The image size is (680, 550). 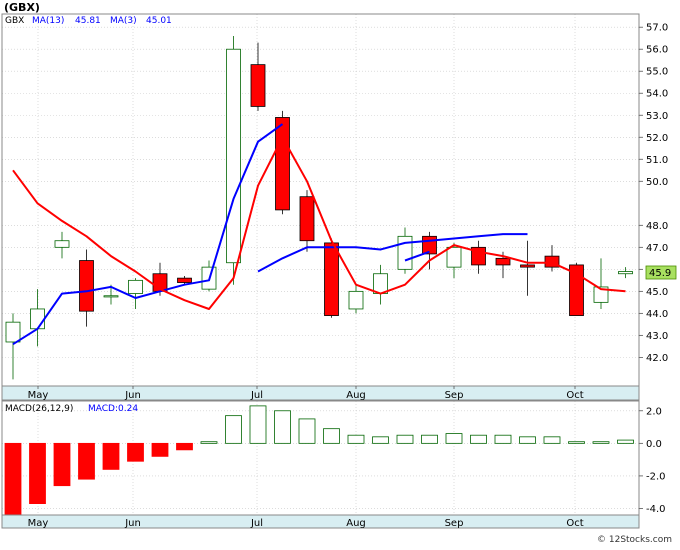 I want to click on macd-y-tick-label: -4.0, so click(x=656, y=509).